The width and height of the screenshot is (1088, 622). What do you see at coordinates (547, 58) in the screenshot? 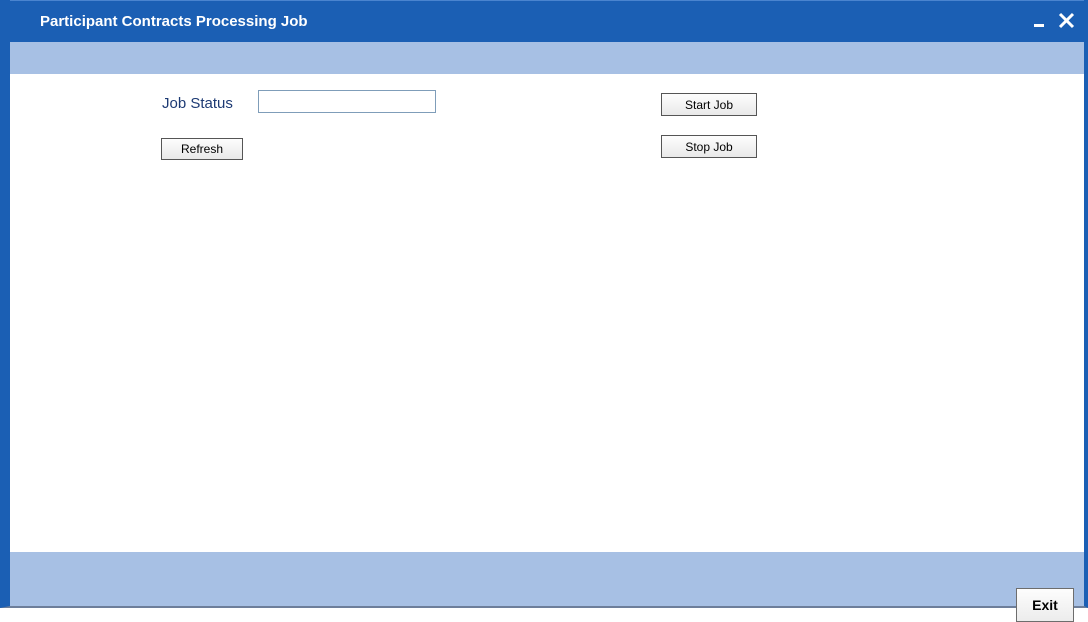
I see `toolbar-strip` at bounding box center [547, 58].